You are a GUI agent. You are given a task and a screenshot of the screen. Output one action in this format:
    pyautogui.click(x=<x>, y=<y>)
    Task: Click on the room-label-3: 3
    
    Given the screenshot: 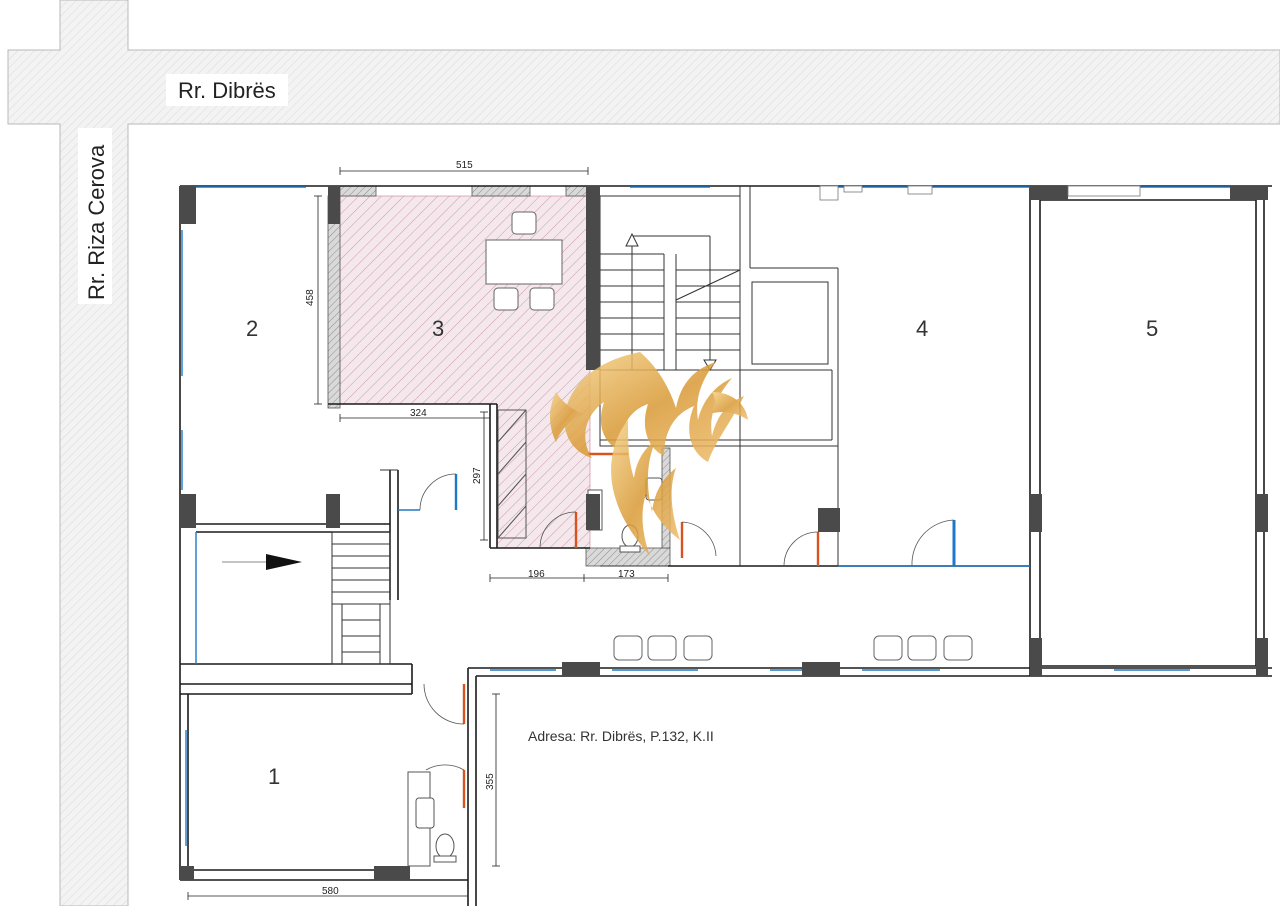 What is the action you would take?
    pyautogui.click(x=438, y=328)
    